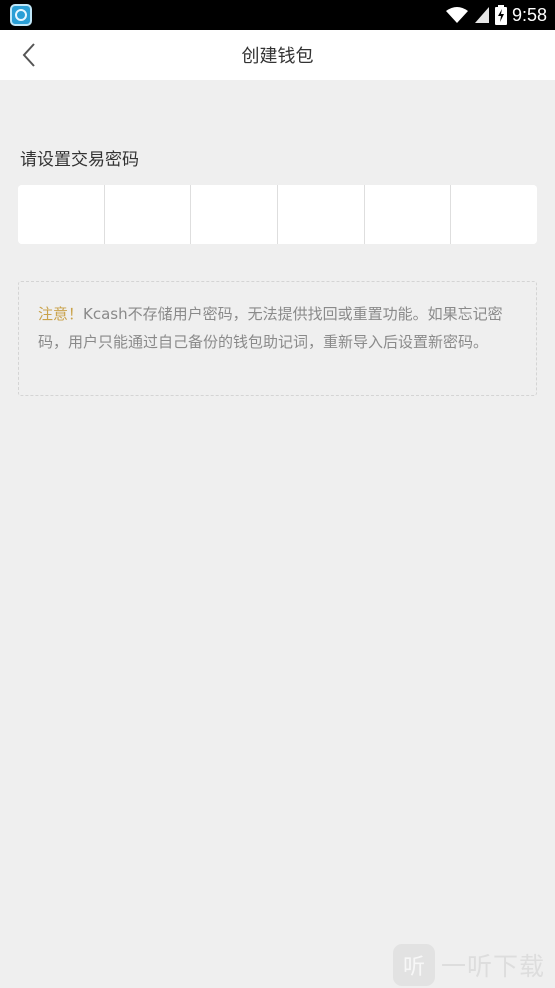 This screenshot has height=988, width=555. What do you see at coordinates (79, 160) in the screenshot?
I see `password-label: 请设置交易密码` at bounding box center [79, 160].